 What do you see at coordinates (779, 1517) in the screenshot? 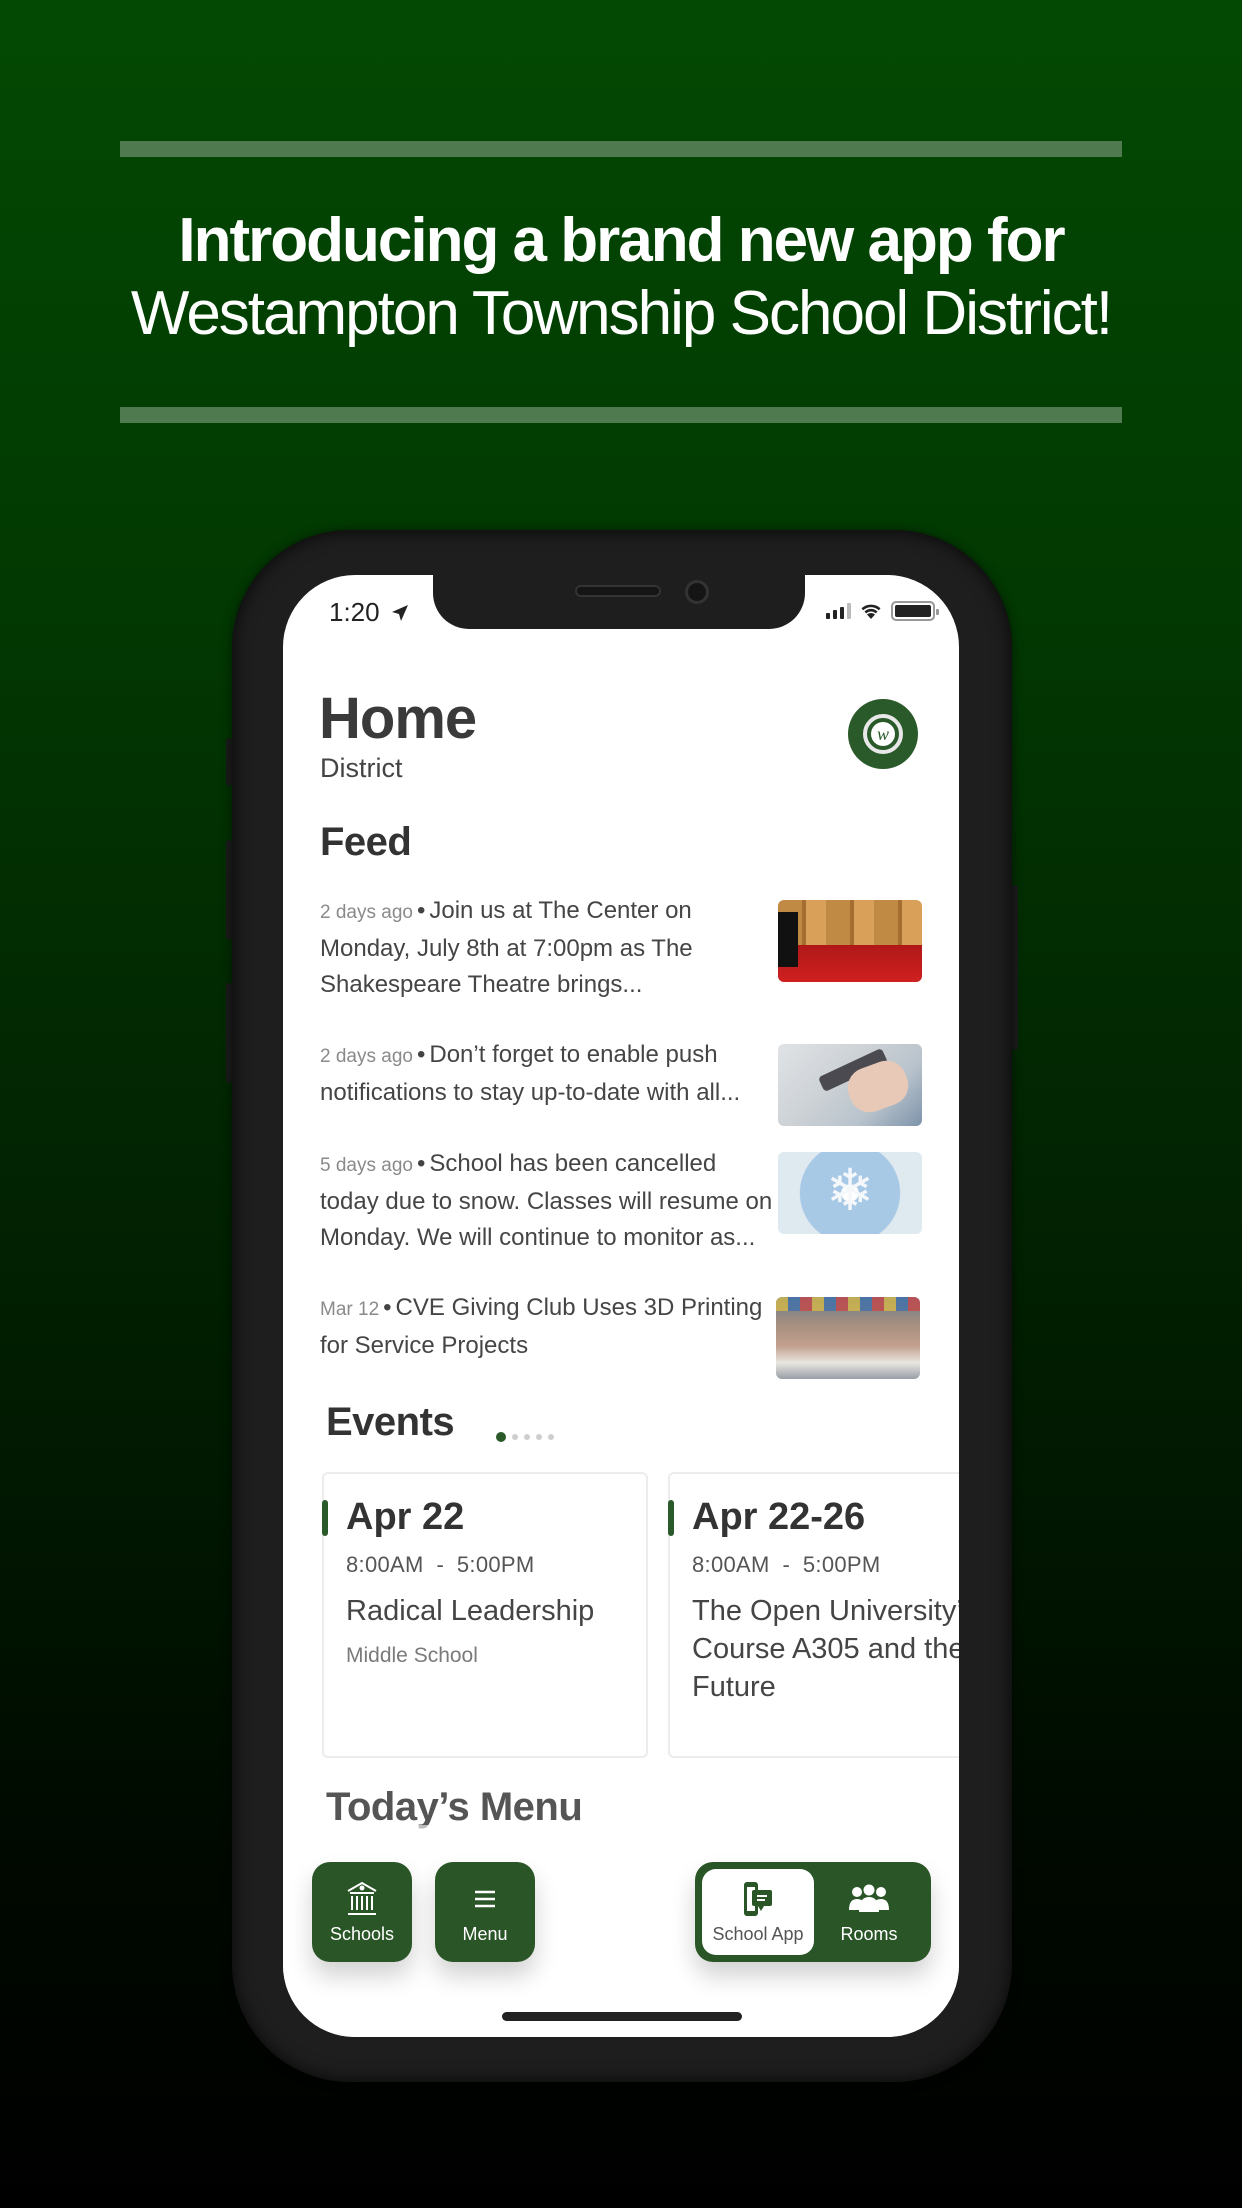
I see `event-date: Apr 22-26` at bounding box center [779, 1517].